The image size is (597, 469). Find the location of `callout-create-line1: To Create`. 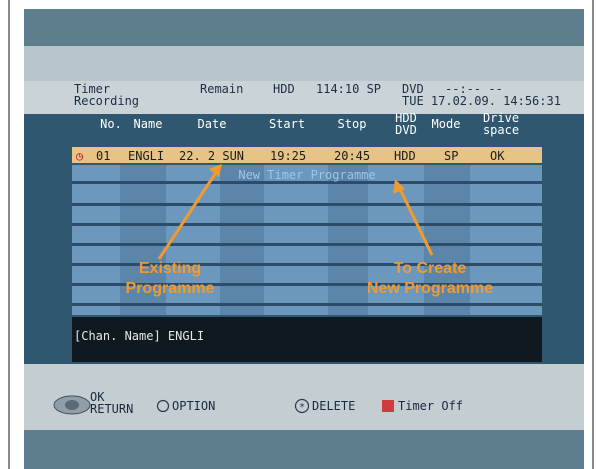

callout-create-line1: To Create is located at coordinates (430, 268).